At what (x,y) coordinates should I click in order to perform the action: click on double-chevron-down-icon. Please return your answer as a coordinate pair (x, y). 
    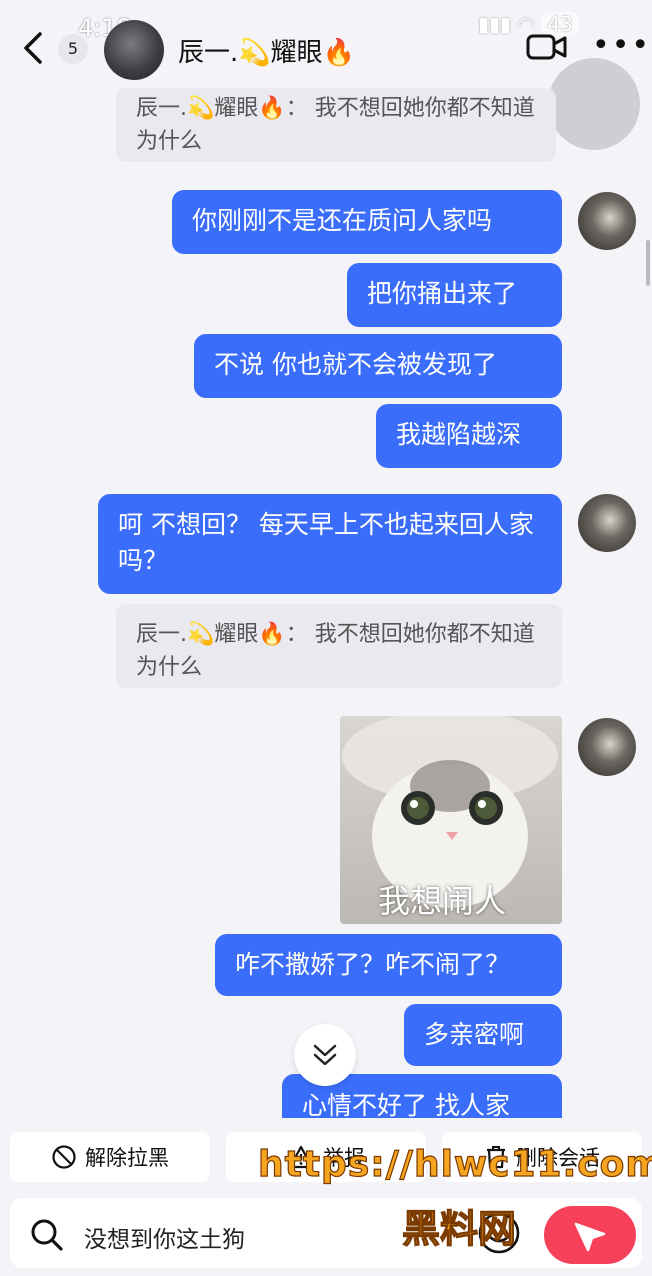
    Looking at the image, I should click on (325, 1055).